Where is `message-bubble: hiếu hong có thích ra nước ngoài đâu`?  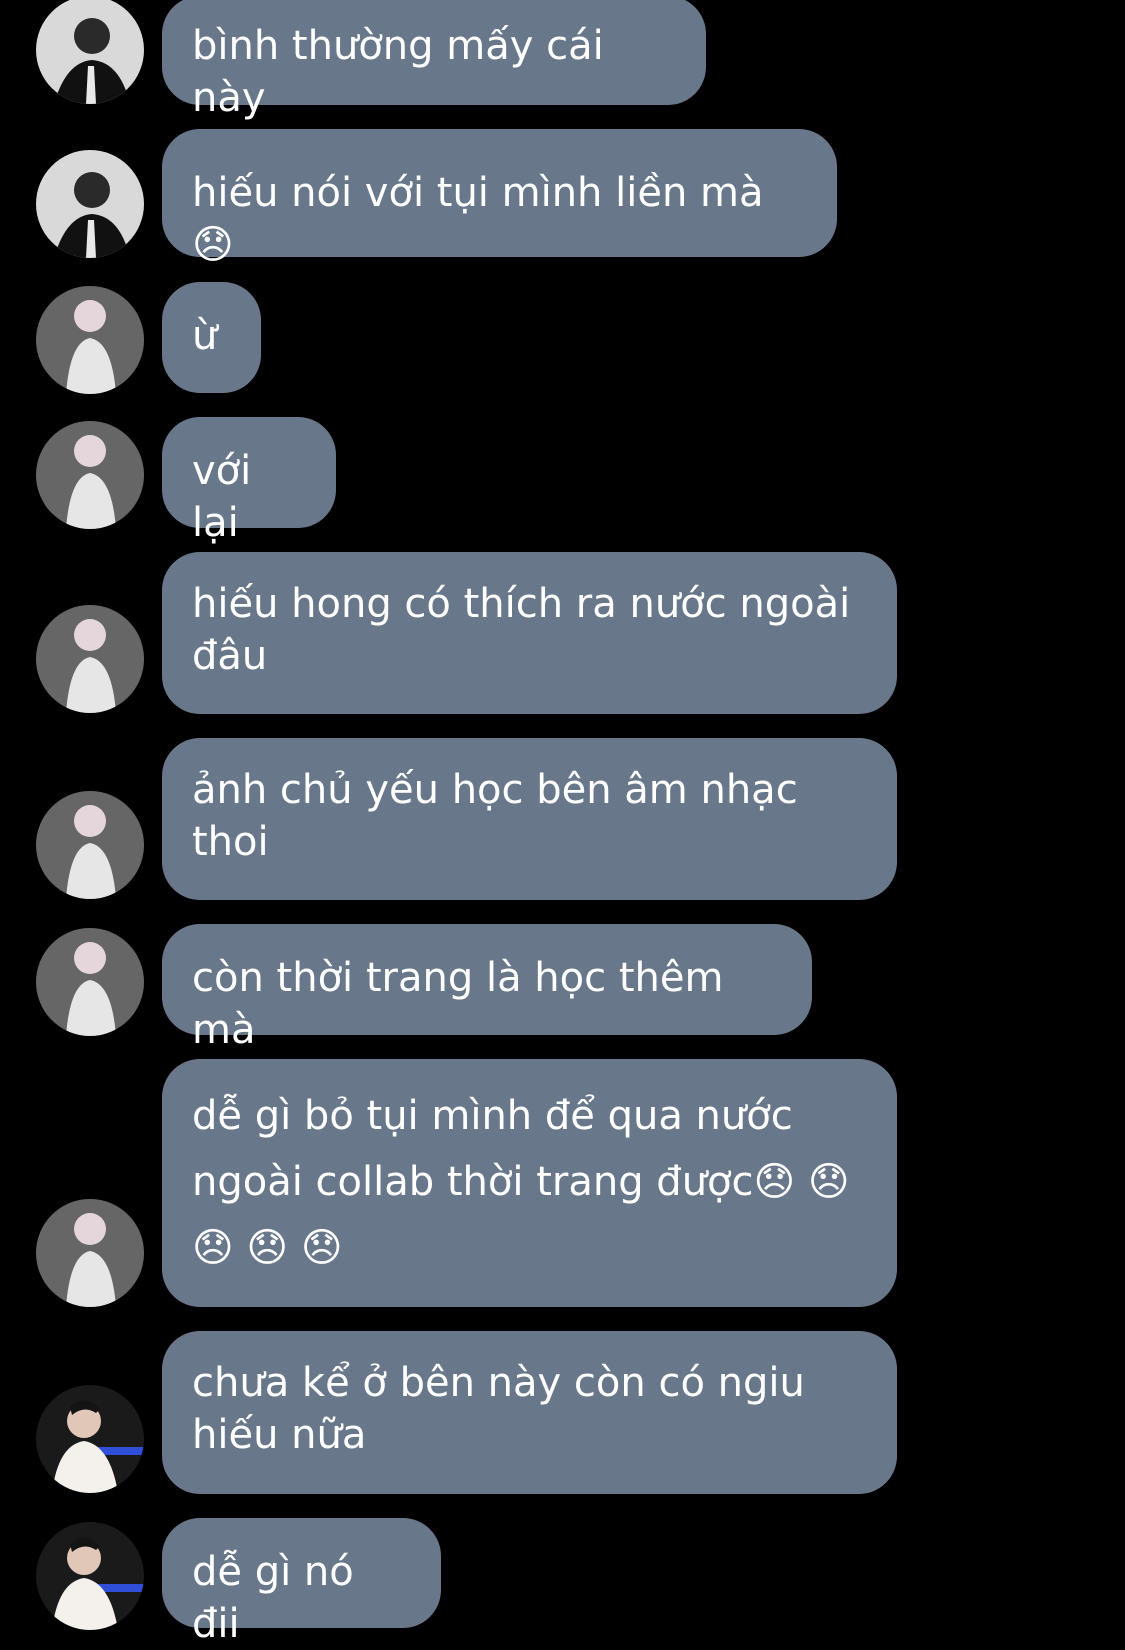
message-bubble: hiếu hong có thích ra nước ngoài đâu is located at coordinates (529, 633).